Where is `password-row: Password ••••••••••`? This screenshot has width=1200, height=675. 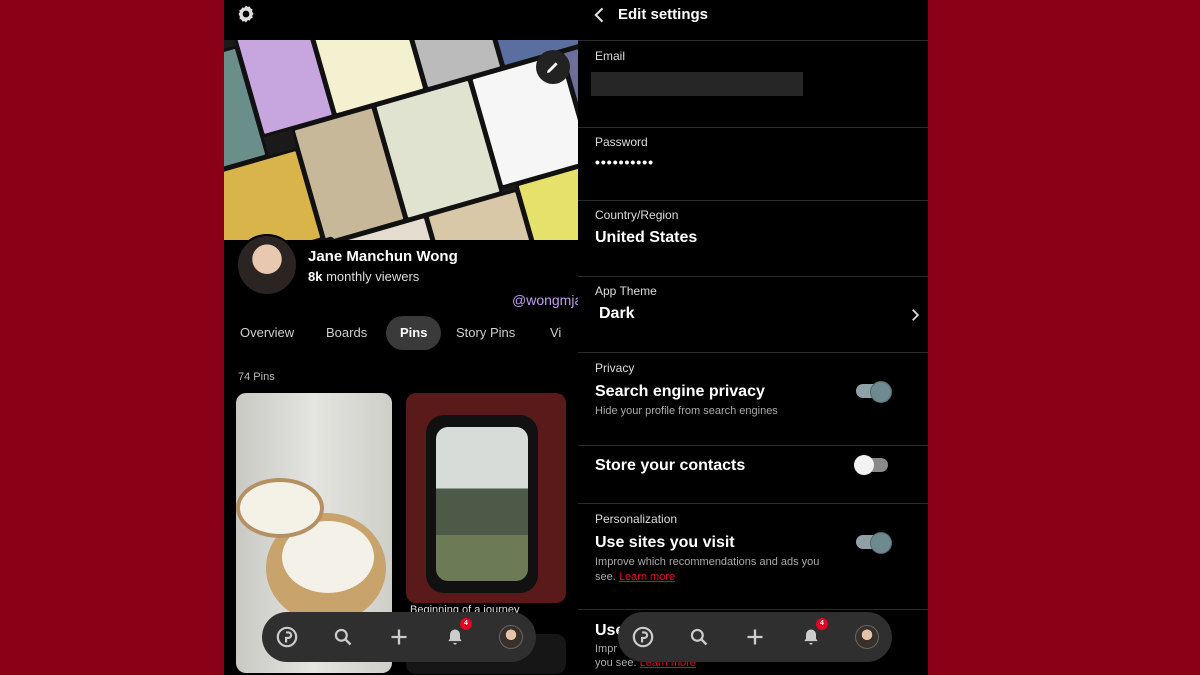 password-row: Password •••••••••• is located at coordinates (753, 164).